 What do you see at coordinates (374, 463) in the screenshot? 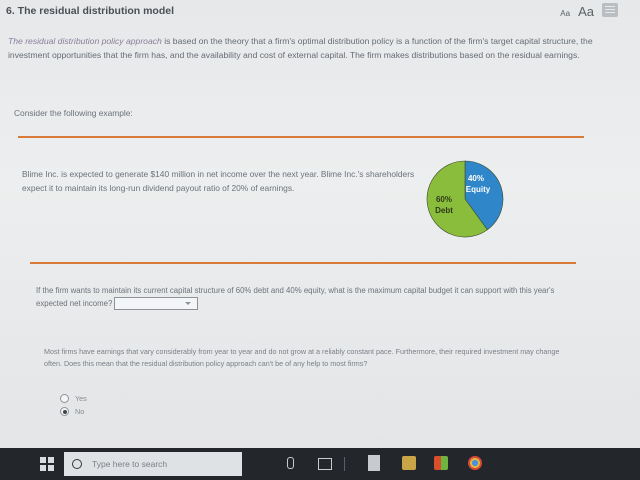
I see `calculator-icon` at bounding box center [374, 463].